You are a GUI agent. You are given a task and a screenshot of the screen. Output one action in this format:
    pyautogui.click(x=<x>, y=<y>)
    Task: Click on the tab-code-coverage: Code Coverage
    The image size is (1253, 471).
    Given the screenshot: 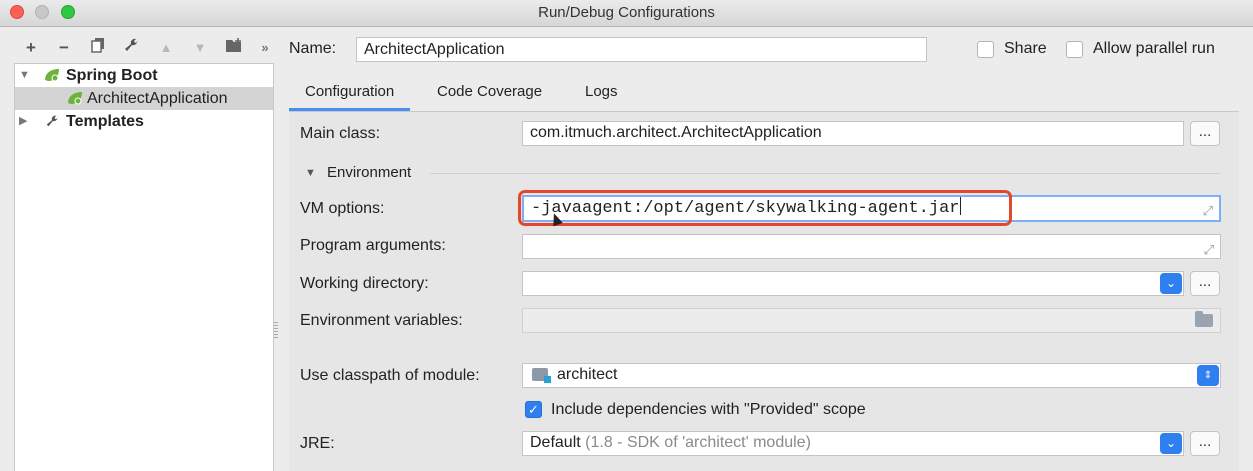 What is the action you would take?
    pyautogui.click(x=489, y=95)
    